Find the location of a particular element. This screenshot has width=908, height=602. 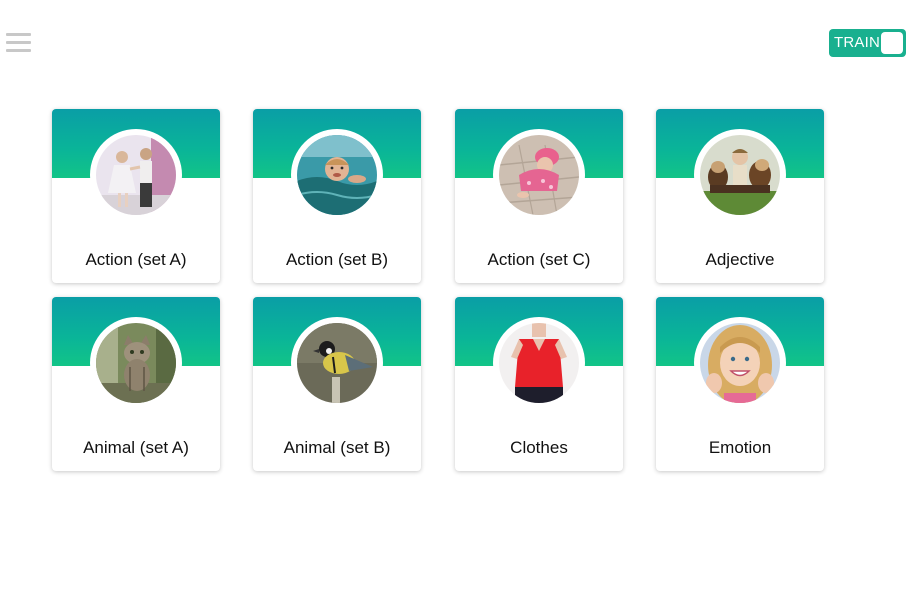

category-card-emotion: Emotion is located at coordinates (740, 384).